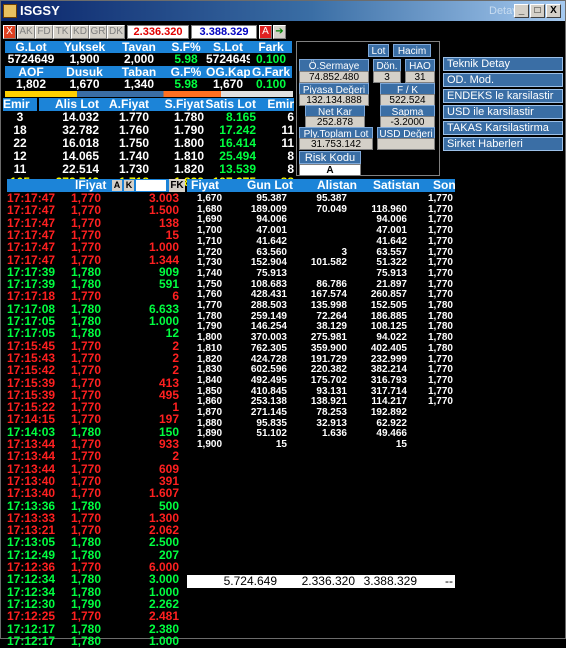  I want to click on menu-usd-karsilastir: USD ile karsilastir, so click(503, 112).